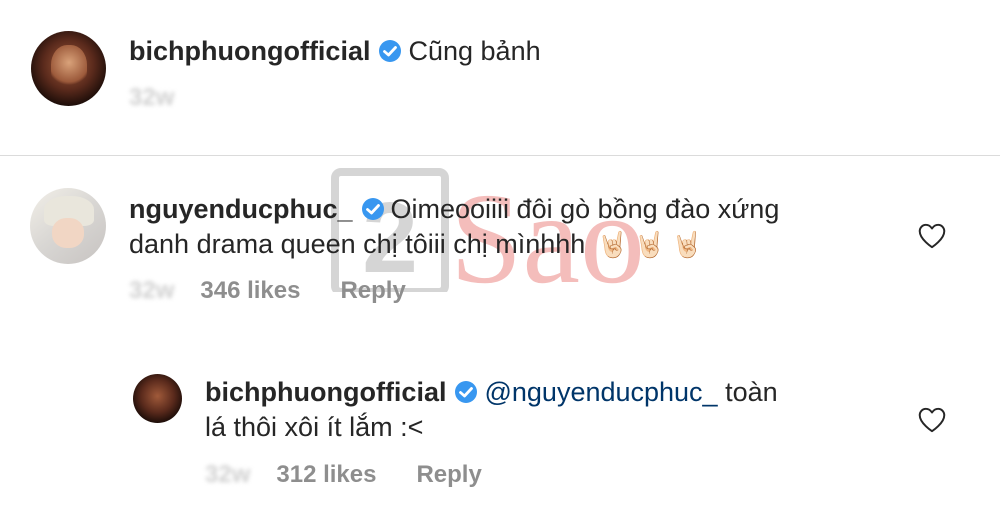 The image size is (1000, 515). What do you see at coordinates (326, 474) in the screenshot?
I see `likes-count: 312 likes` at bounding box center [326, 474].